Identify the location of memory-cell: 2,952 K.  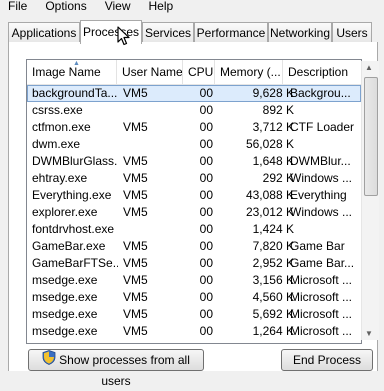
(273, 263).